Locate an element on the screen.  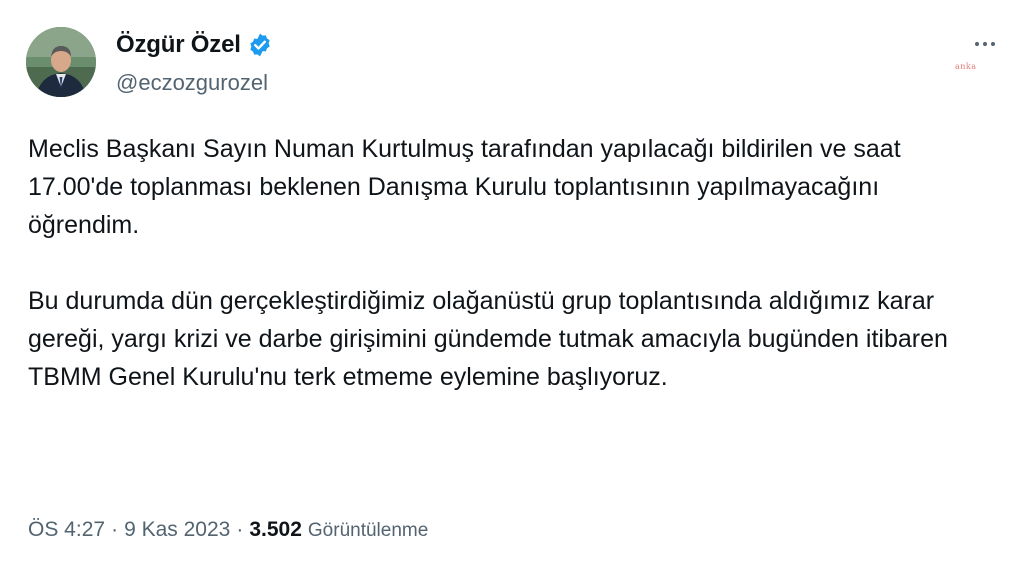
author-handle: @eczozgurozel is located at coordinates (192, 83).